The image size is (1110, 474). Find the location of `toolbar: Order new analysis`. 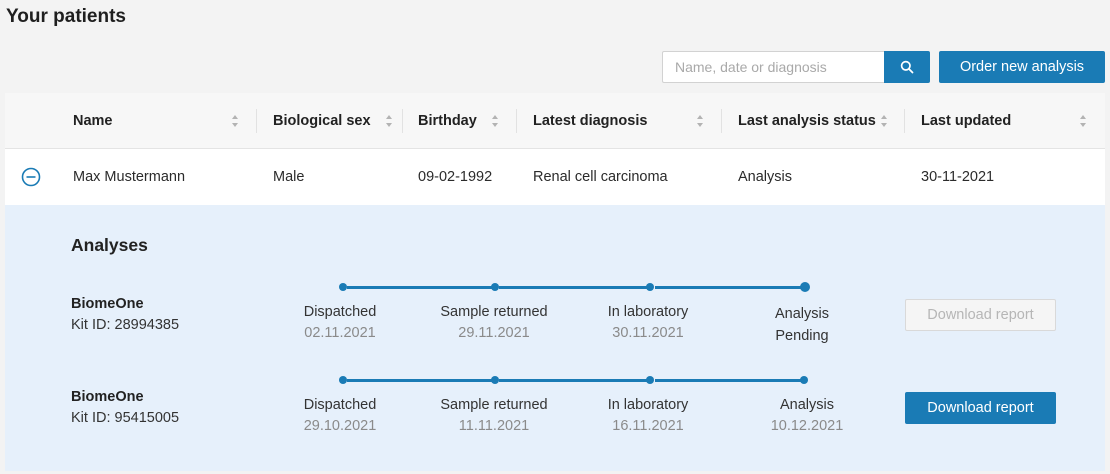

toolbar: Order new analysis is located at coordinates (883, 67).